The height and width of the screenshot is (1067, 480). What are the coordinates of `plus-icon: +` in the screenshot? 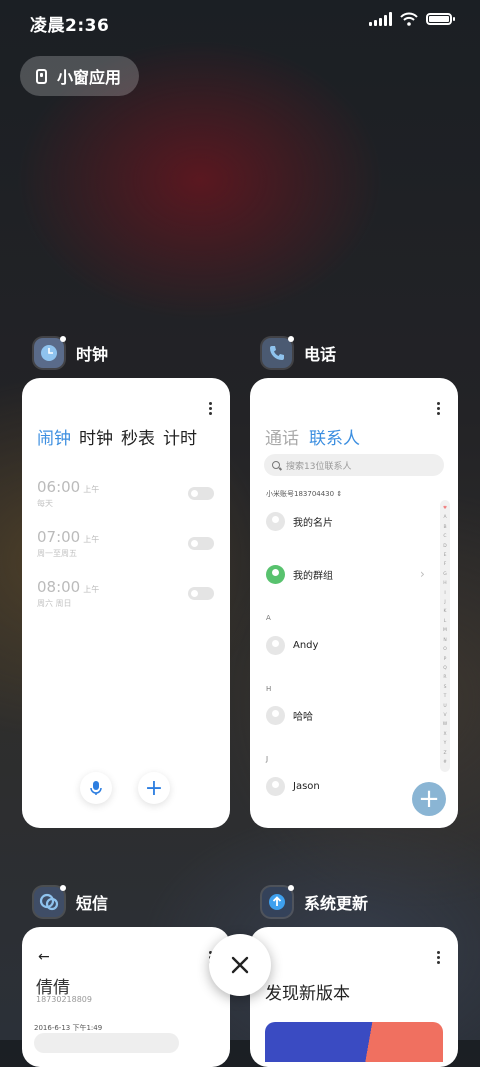 It's located at (154, 788).